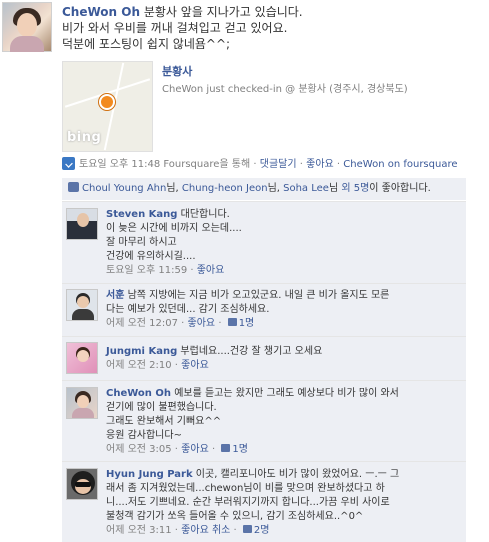 This screenshot has height=542, width=489. Describe the element at coordinates (251, 351) in the screenshot. I see `comment-text: 부럽네요....건강 잘 챙기고 오세요` at that location.